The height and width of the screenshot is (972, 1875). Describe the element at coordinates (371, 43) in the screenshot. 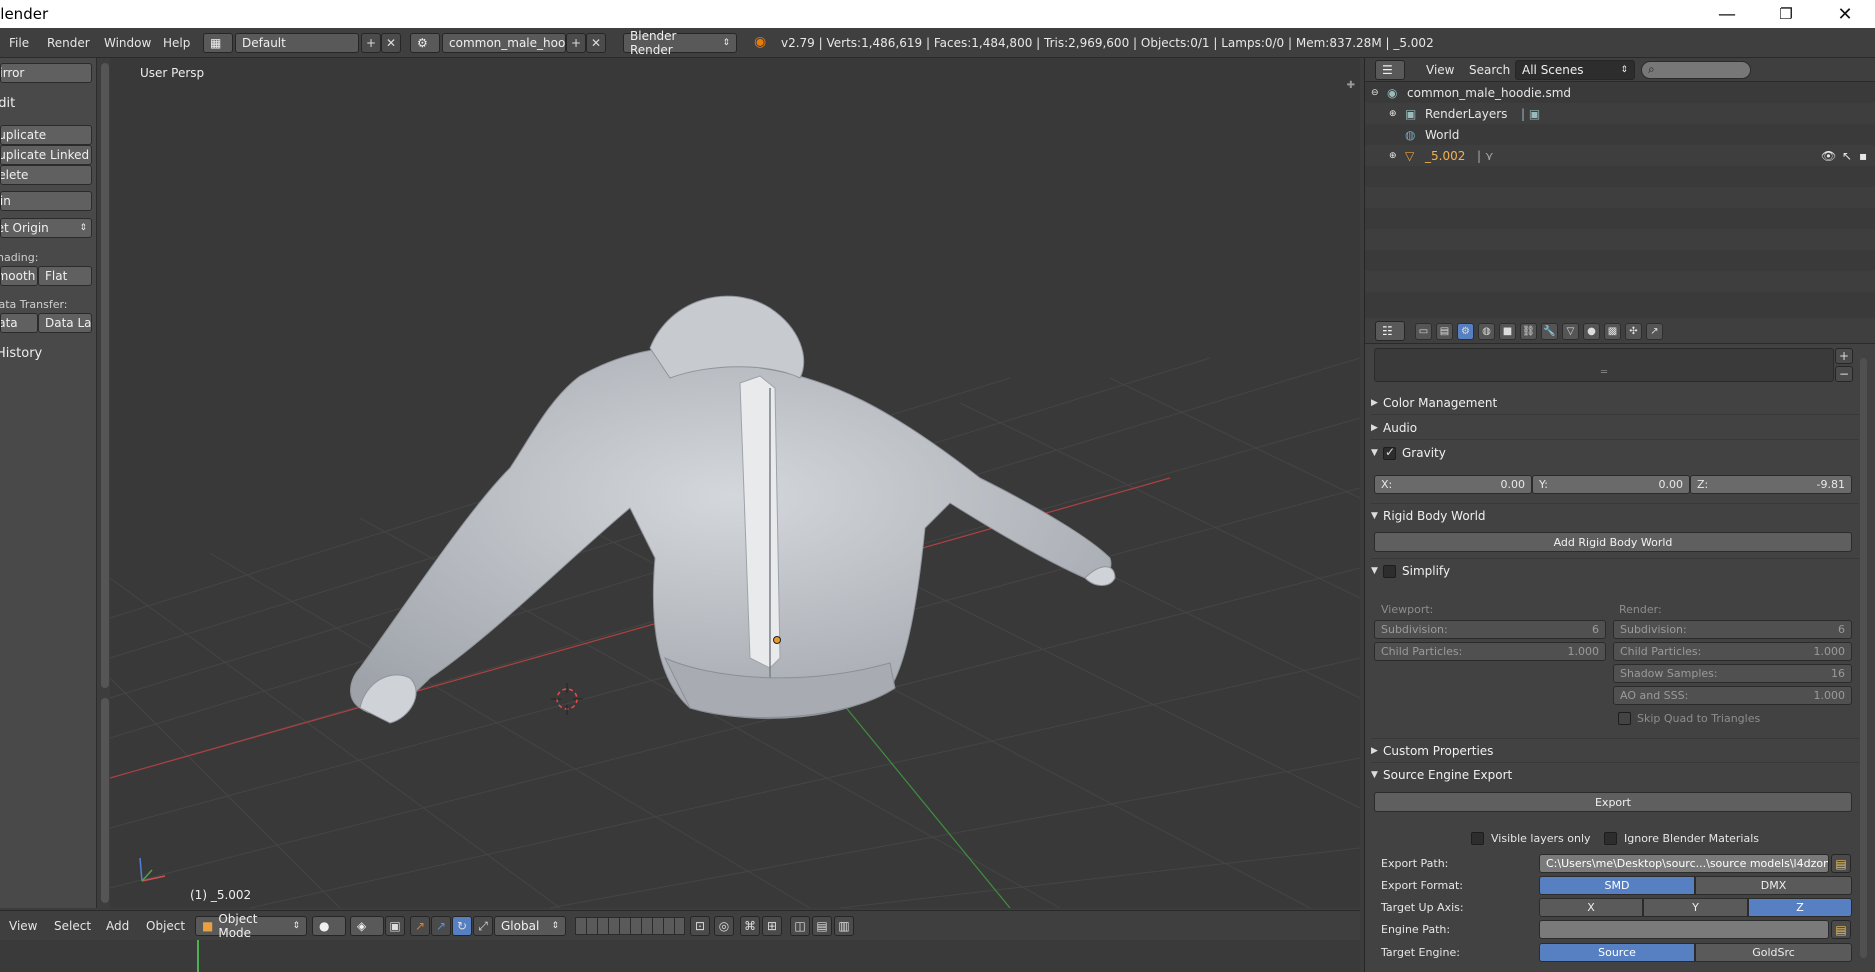

I see `add-screen-icon: +` at that location.